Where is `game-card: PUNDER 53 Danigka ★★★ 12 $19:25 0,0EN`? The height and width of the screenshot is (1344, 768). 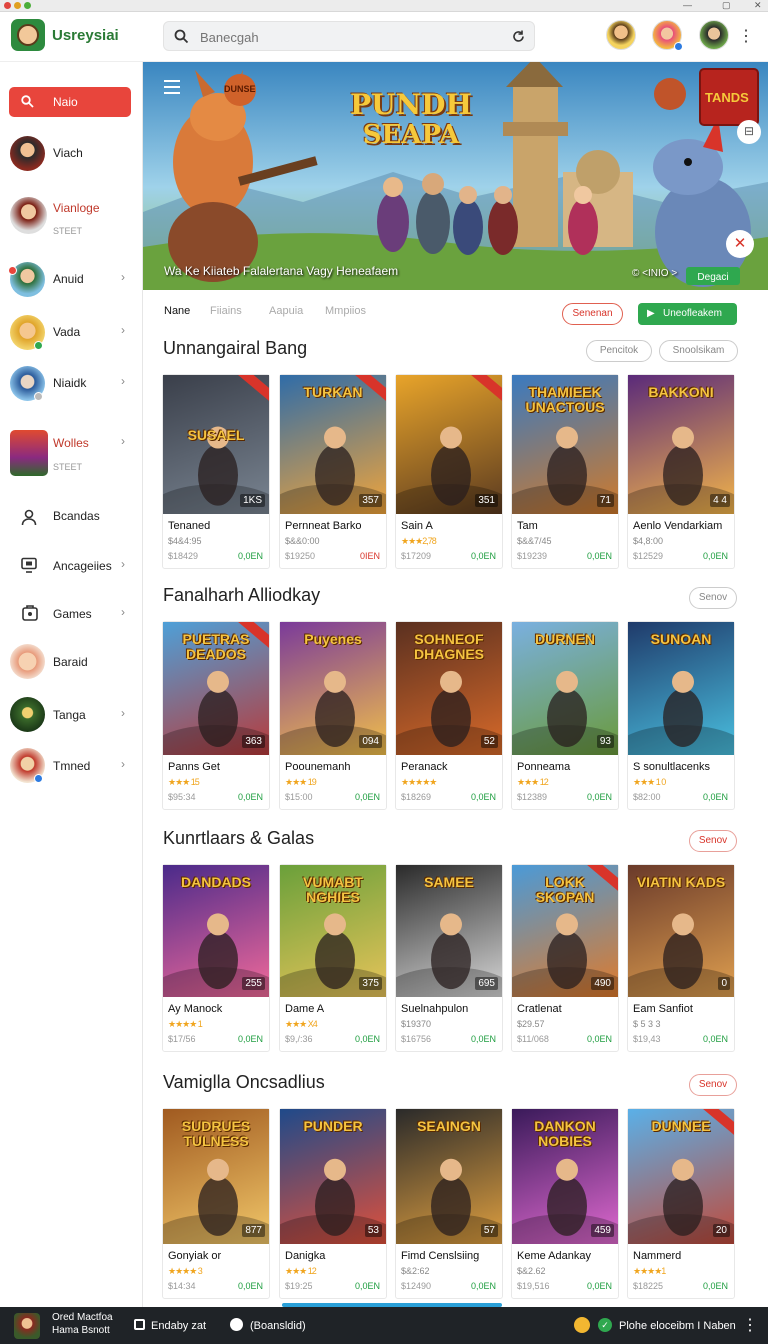 game-card: PUNDER 53 Danigka ★★★ 12 $19:25 0,0EN is located at coordinates (333, 1203).